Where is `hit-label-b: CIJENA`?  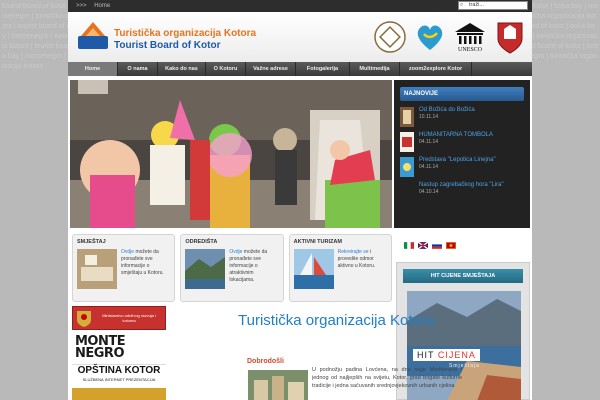 hit-label-b: CIJENA is located at coordinates (456, 355).